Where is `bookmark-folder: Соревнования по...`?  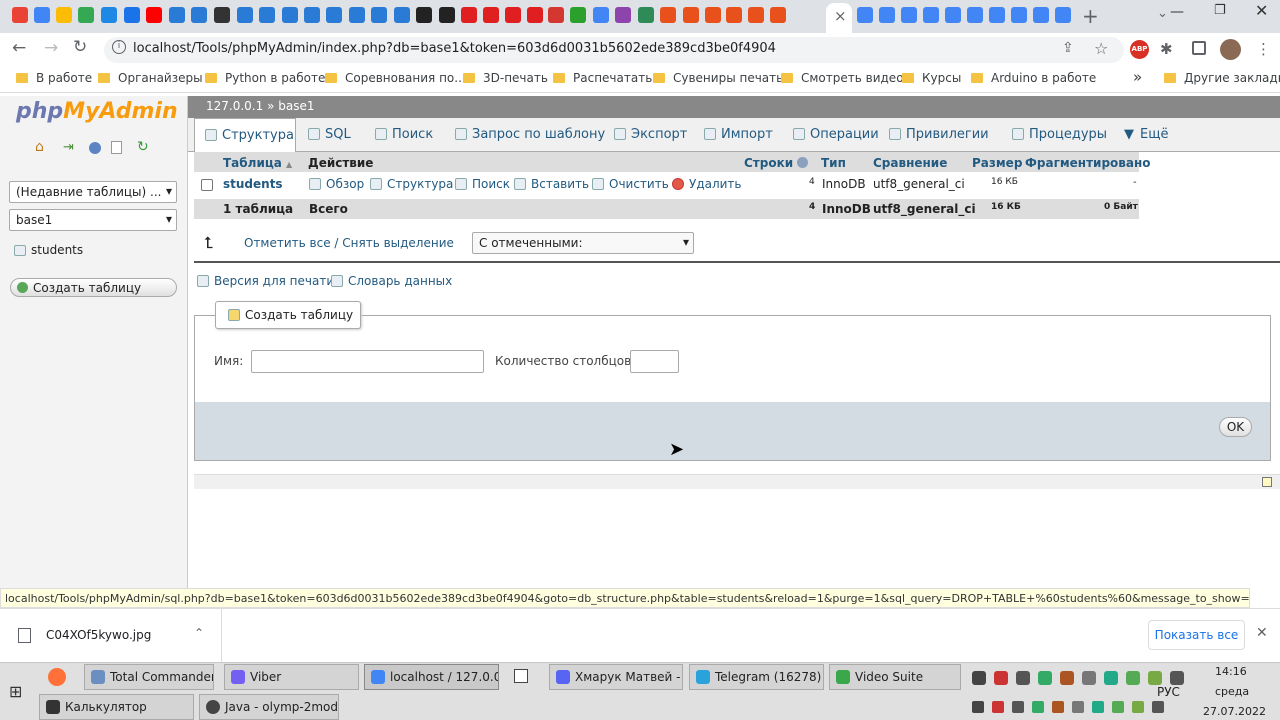
bookmark-folder: Соревнования по... is located at coordinates (395, 78).